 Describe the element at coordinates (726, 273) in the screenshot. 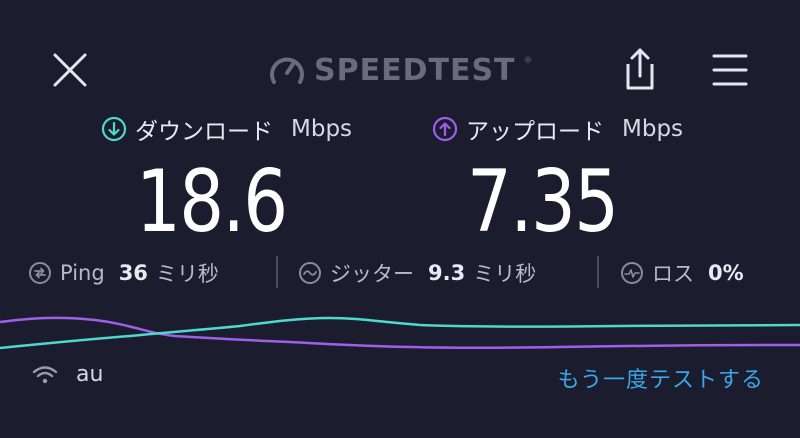

I see `loss-value: 0%` at that location.